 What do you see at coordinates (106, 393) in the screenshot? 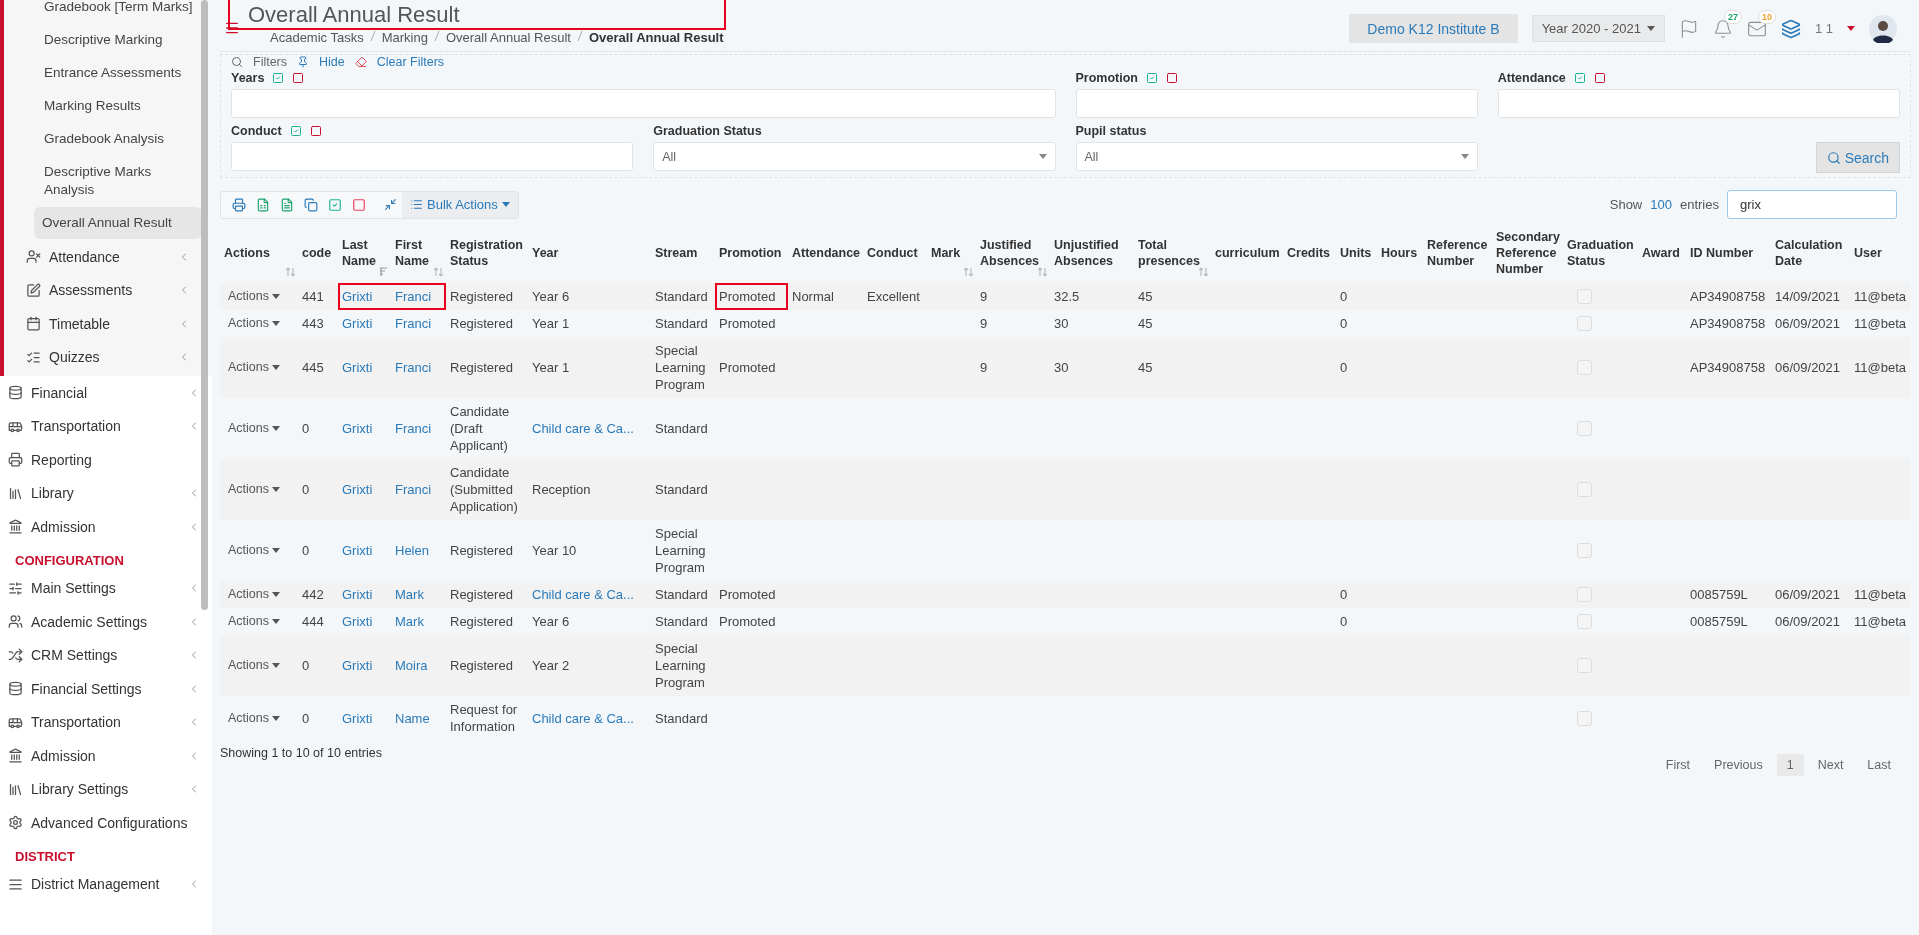
I see `sidebar-item: Financial` at bounding box center [106, 393].